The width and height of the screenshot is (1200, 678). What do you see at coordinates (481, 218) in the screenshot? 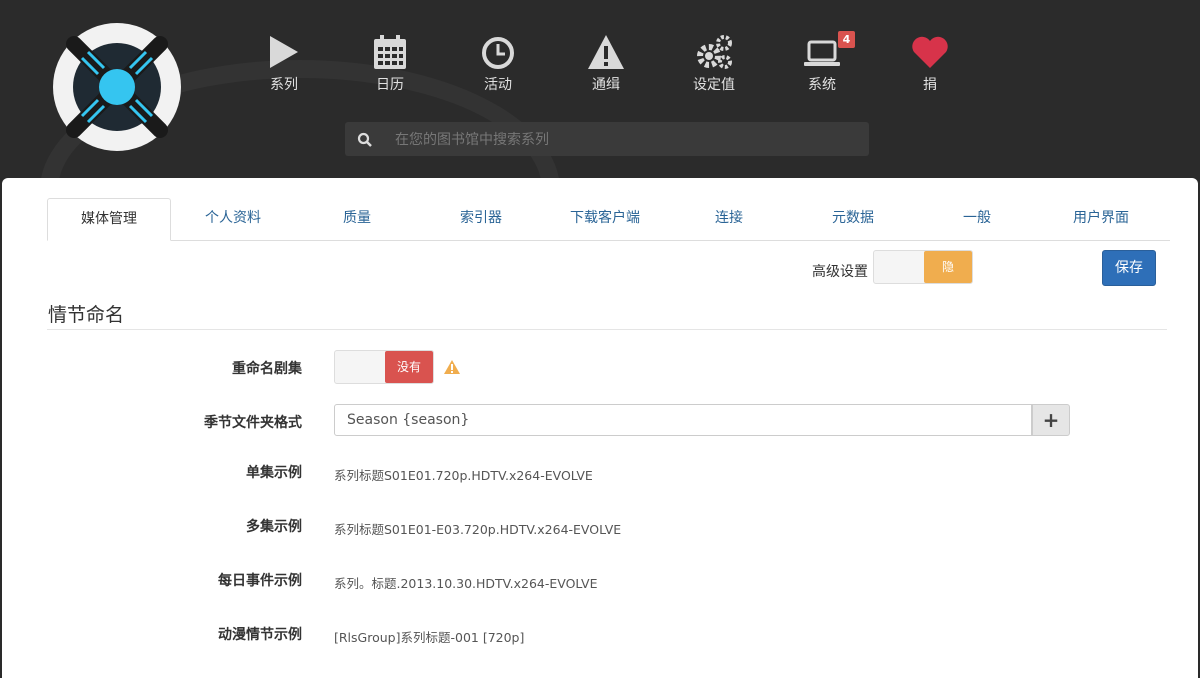
I see `tab-indexers: 索引器` at bounding box center [481, 218].